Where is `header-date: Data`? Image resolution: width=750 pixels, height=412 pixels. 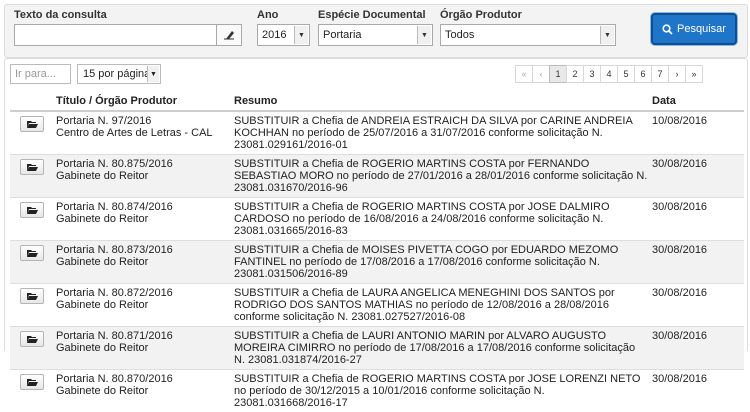
header-date: Data is located at coordinates (697, 101).